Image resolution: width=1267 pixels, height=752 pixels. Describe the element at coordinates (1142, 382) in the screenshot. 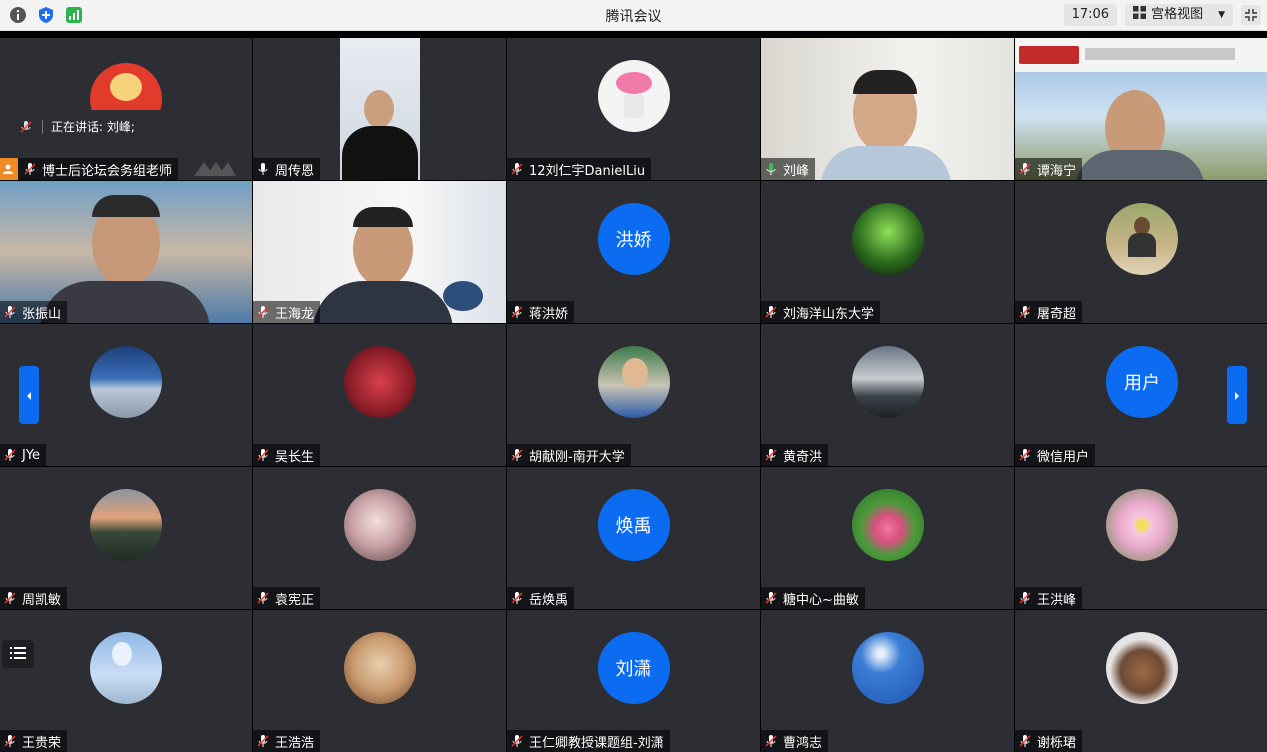

I see `text-avatar: 用户` at that location.